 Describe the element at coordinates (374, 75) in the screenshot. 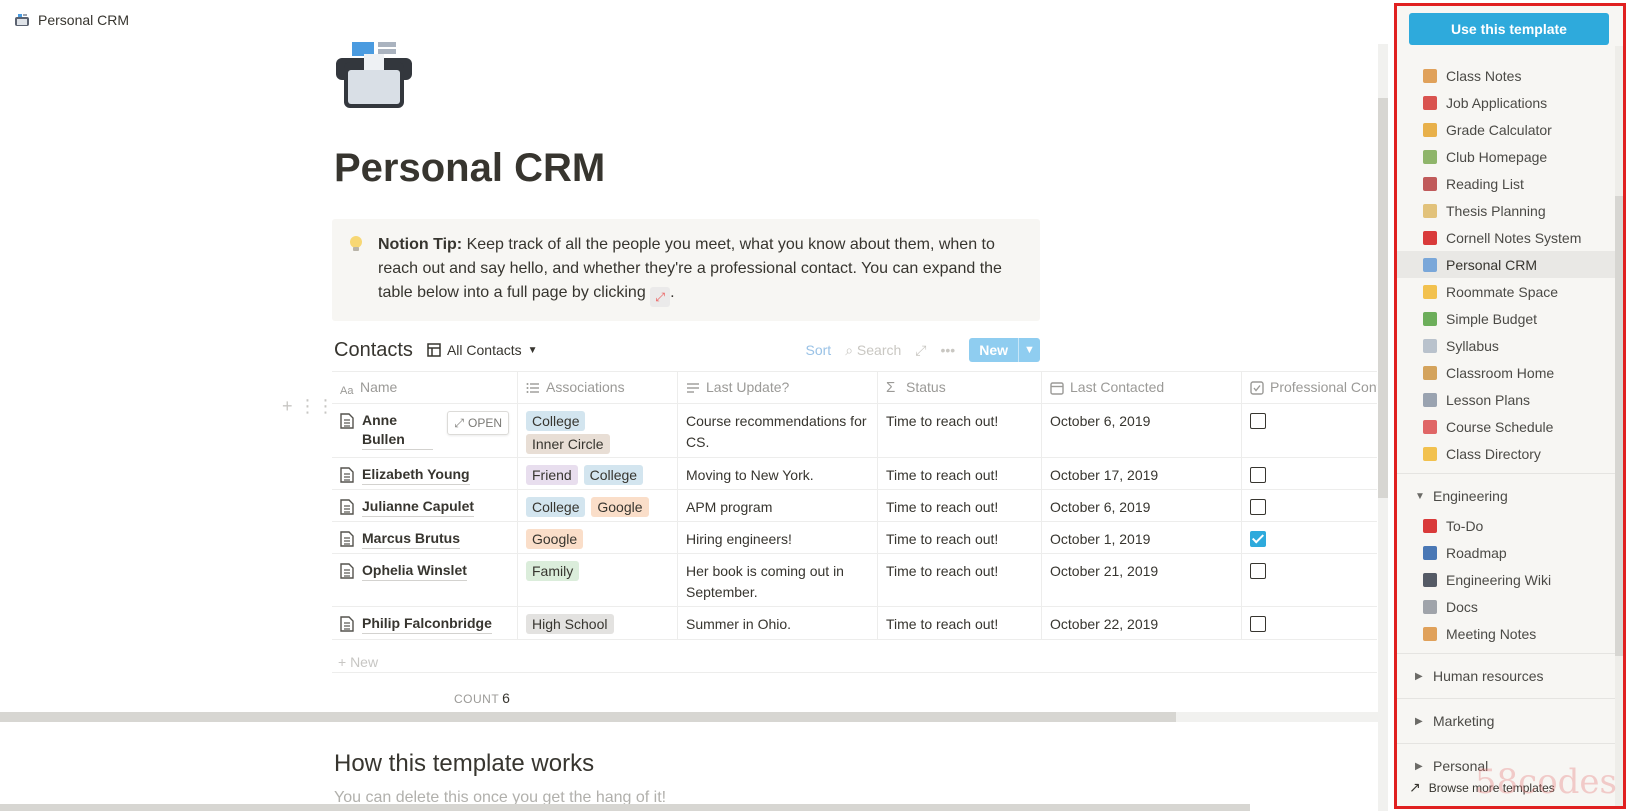

I see `card-index-icon` at that location.